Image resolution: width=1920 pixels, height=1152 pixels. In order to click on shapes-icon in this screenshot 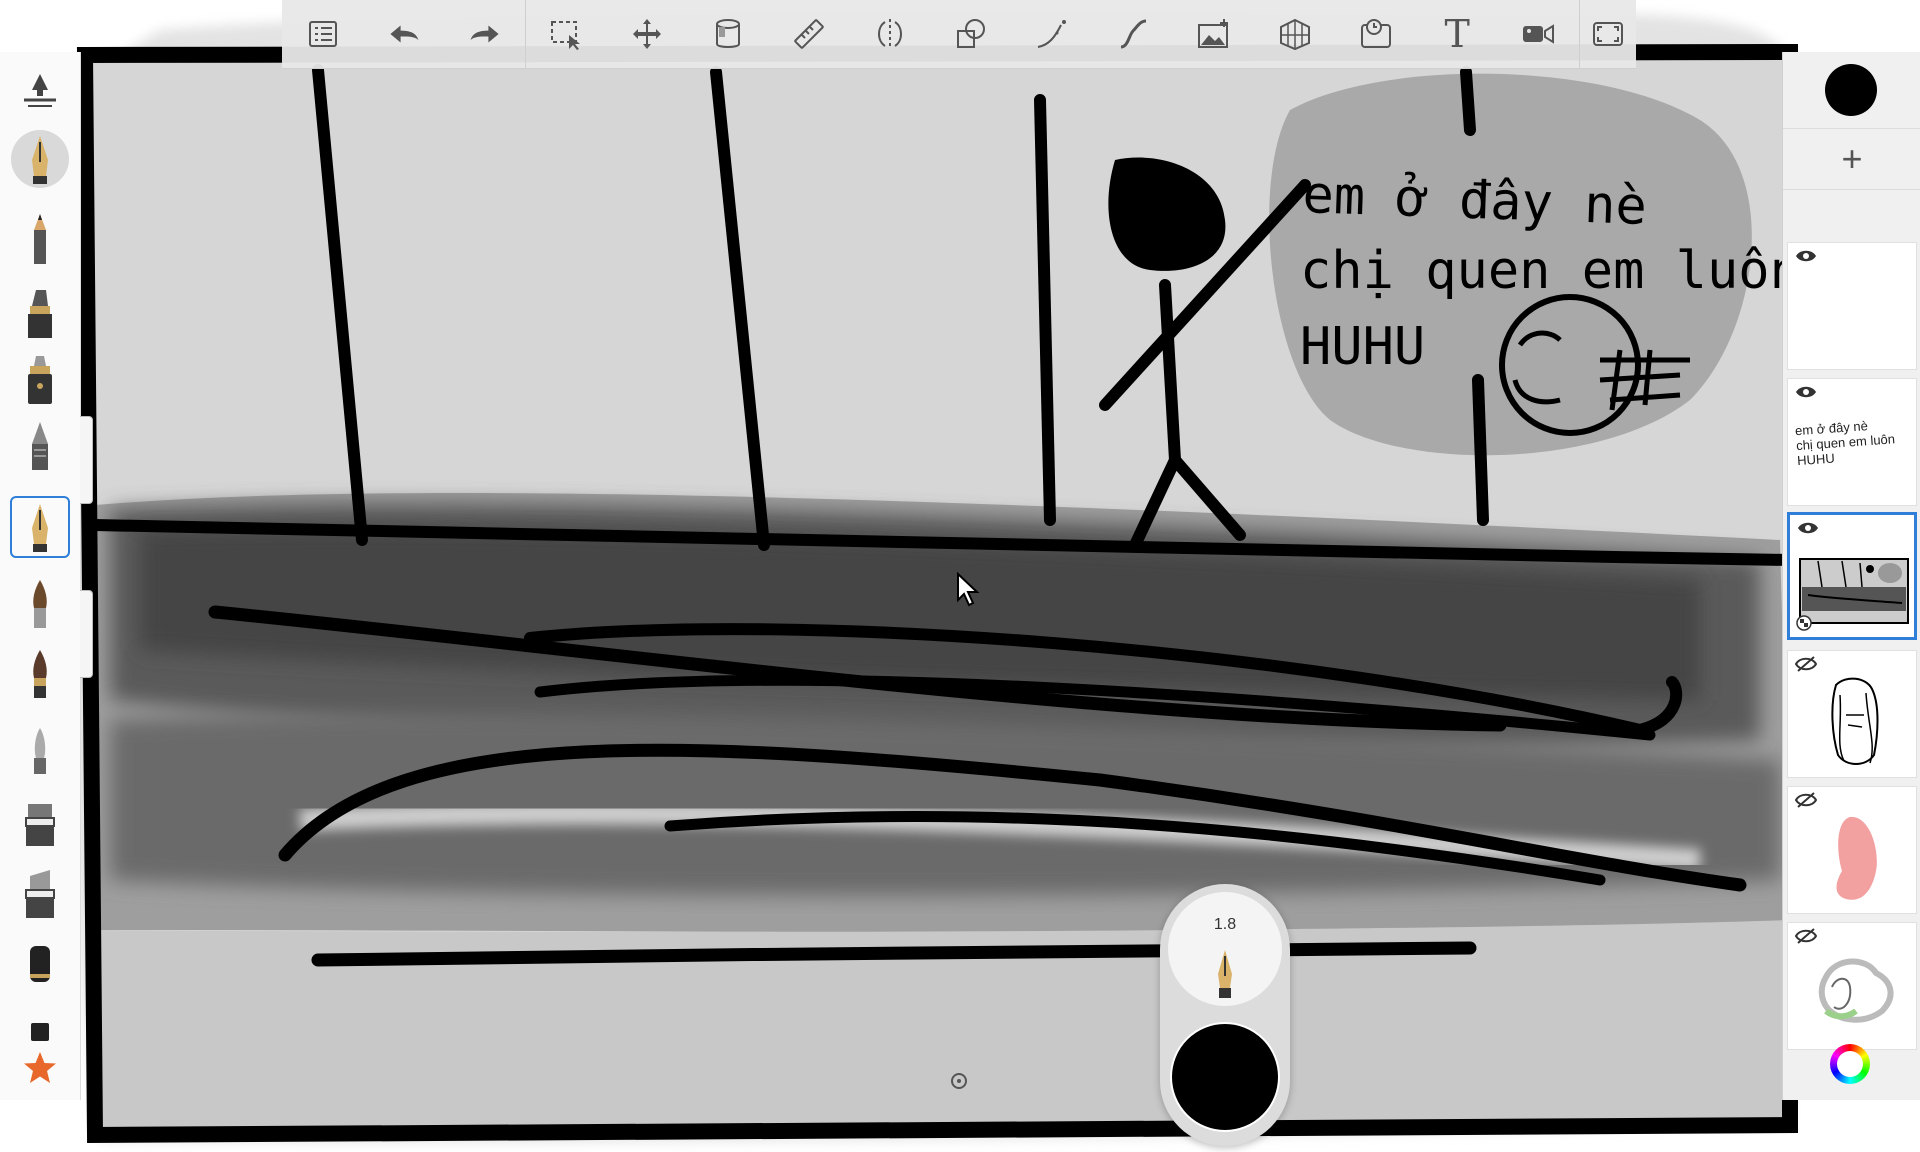, I will do `click(971, 33)`.